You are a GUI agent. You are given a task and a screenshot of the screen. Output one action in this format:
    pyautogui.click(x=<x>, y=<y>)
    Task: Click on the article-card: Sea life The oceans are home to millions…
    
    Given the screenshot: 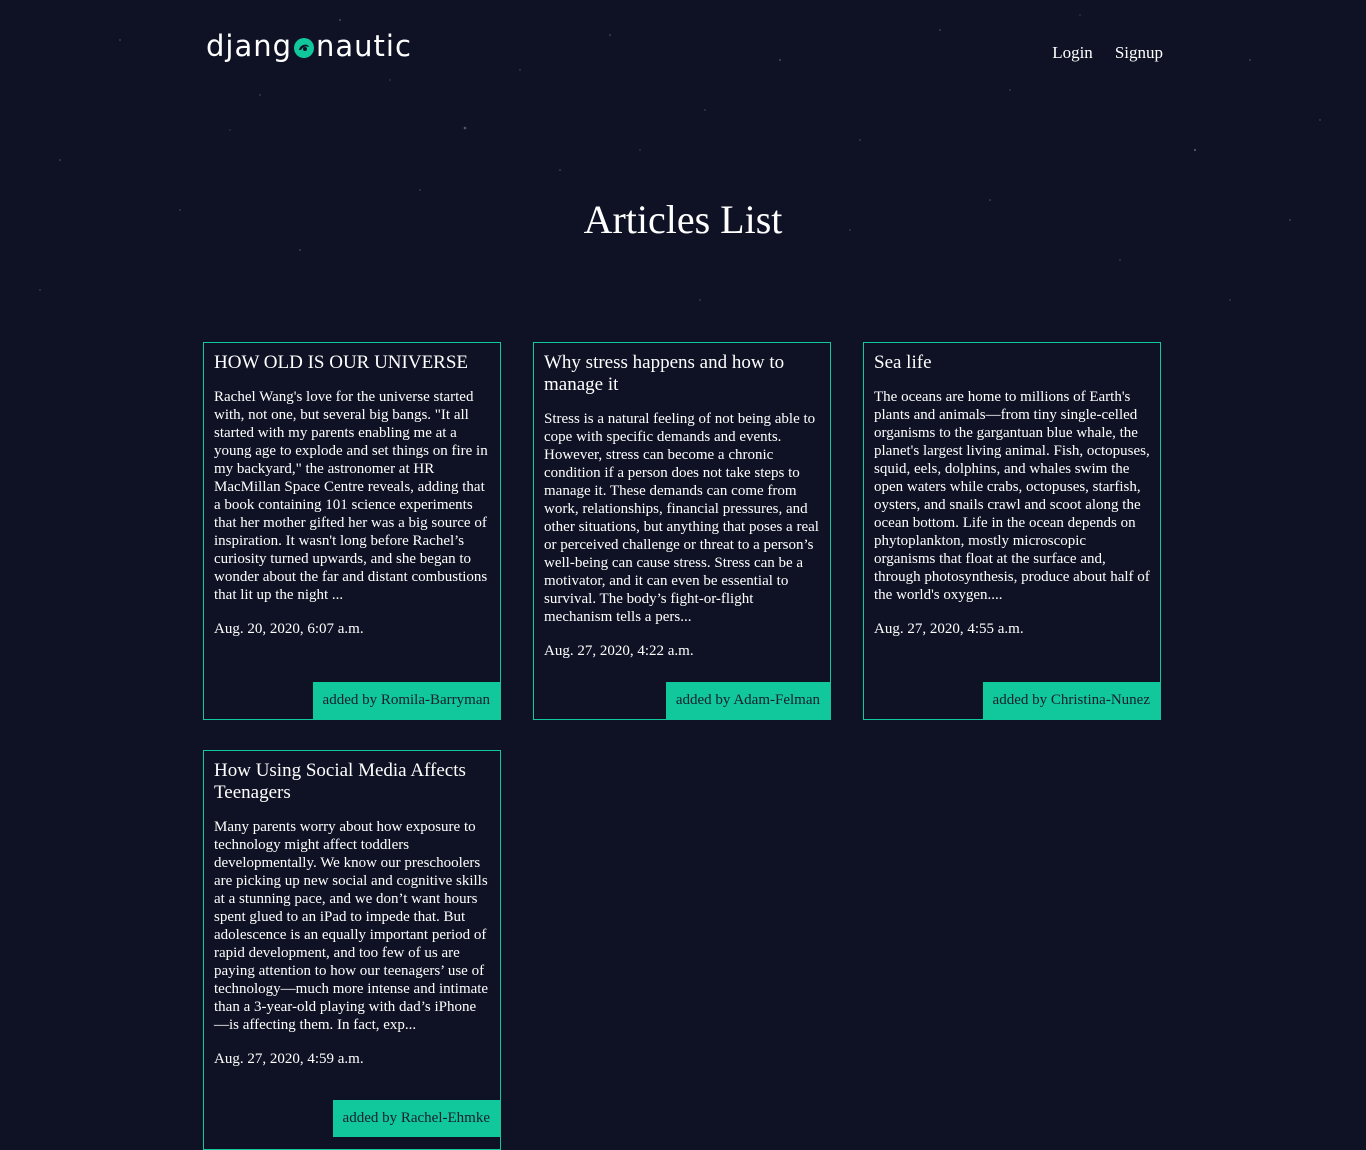 What is the action you would take?
    pyautogui.click(x=1012, y=531)
    